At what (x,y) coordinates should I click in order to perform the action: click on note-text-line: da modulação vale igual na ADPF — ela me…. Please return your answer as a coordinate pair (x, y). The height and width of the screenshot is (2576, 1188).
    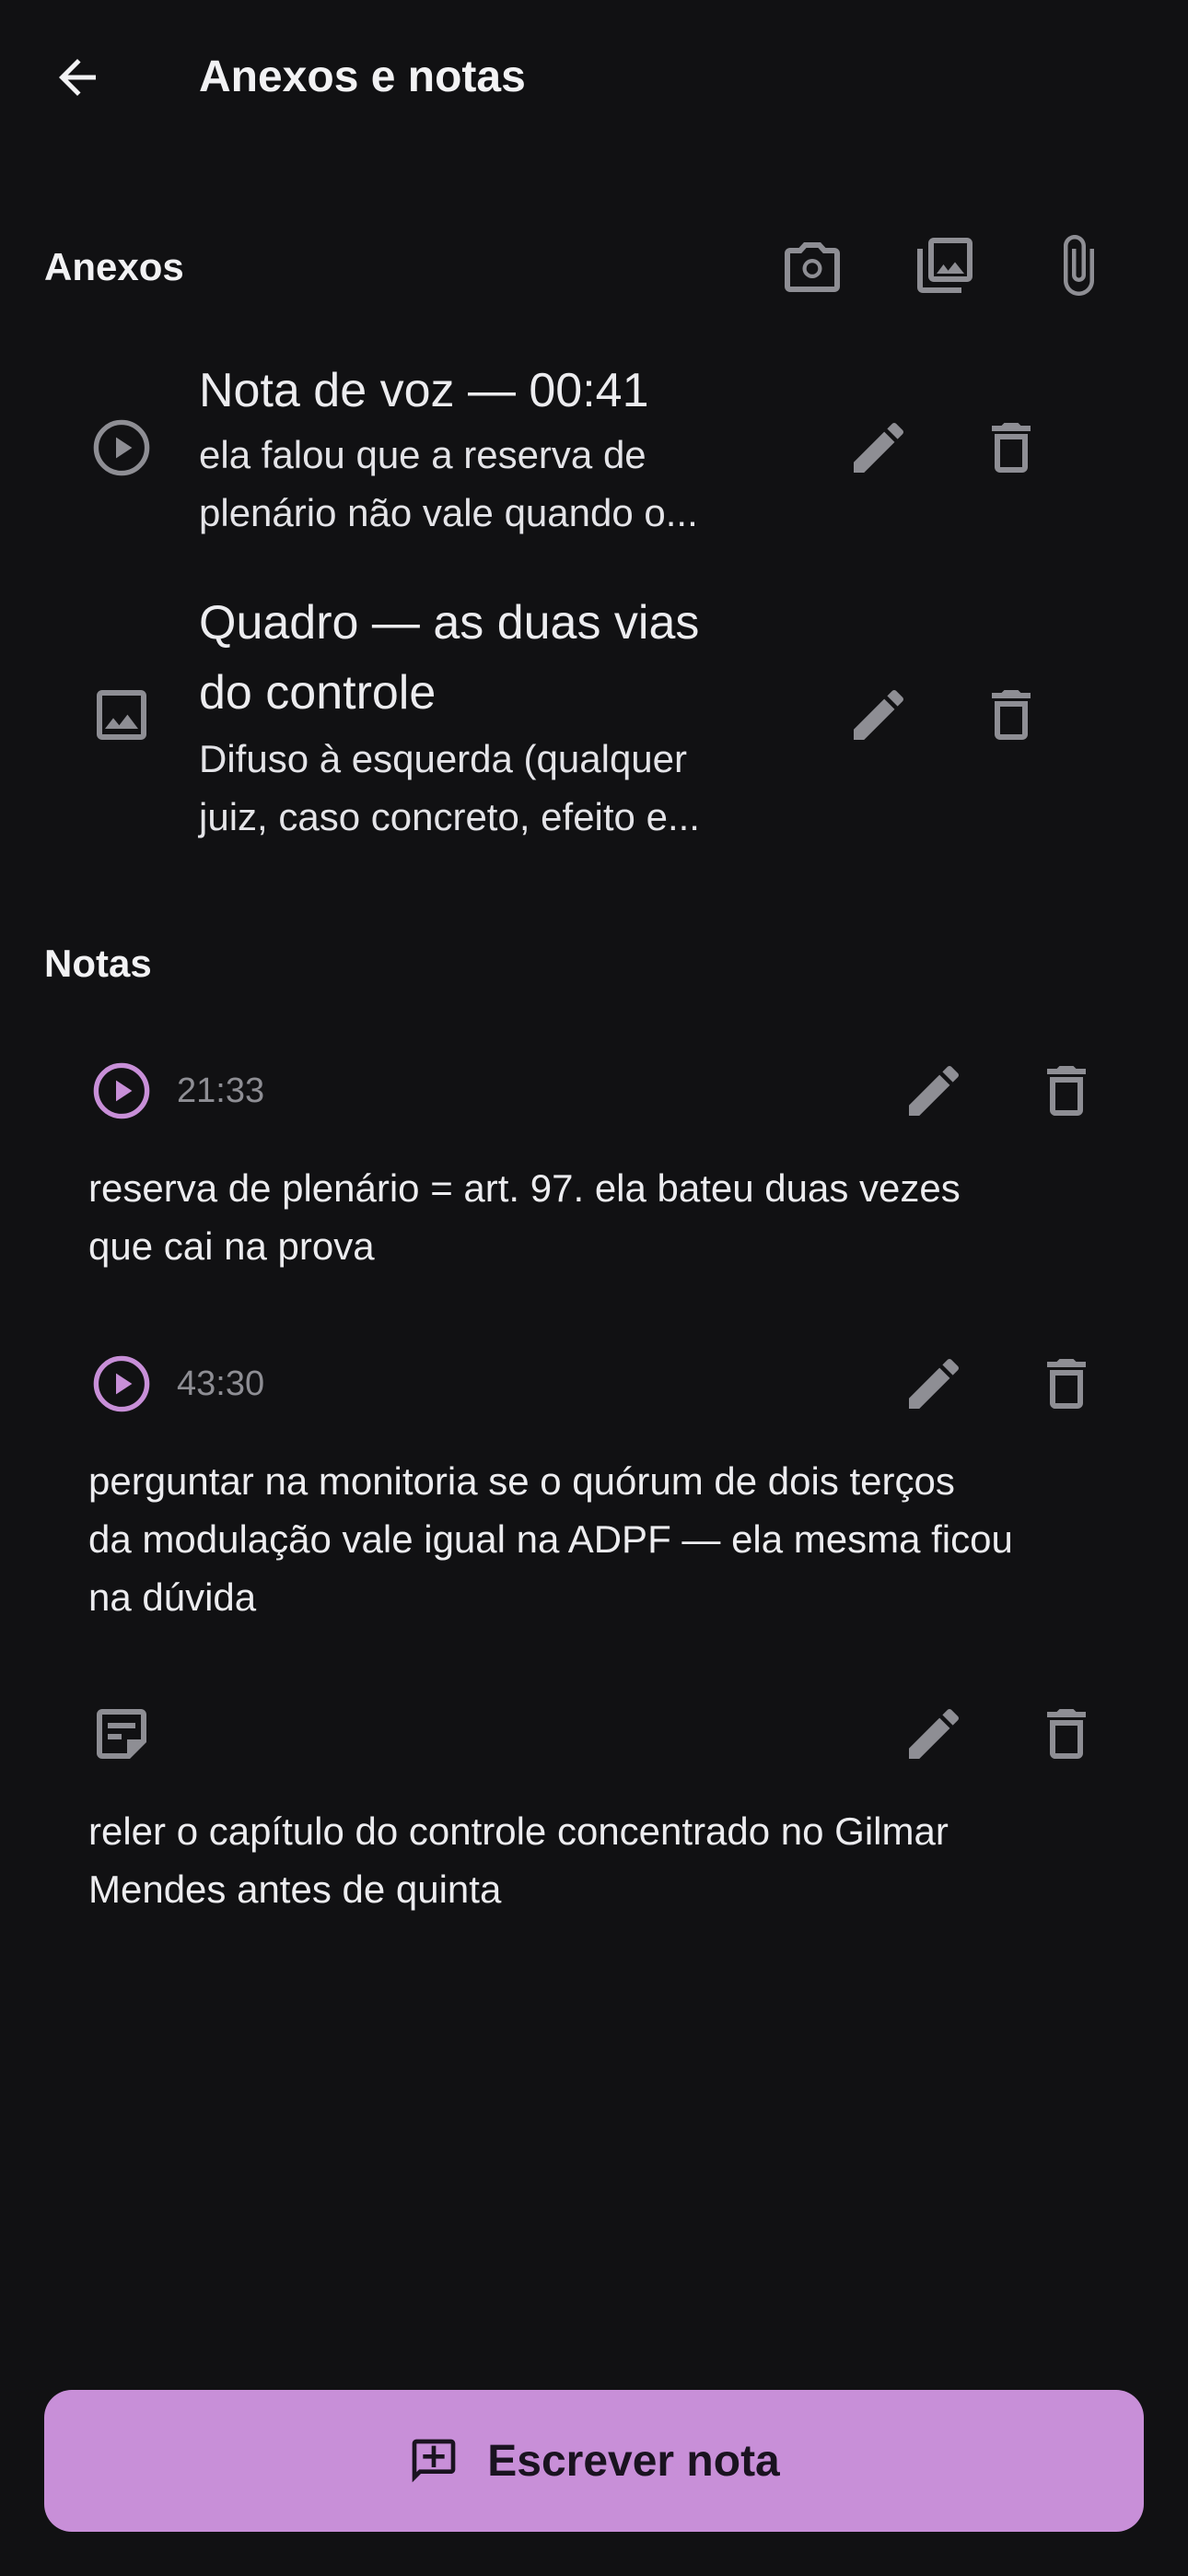
    Looking at the image, I should click on (550, 1539).